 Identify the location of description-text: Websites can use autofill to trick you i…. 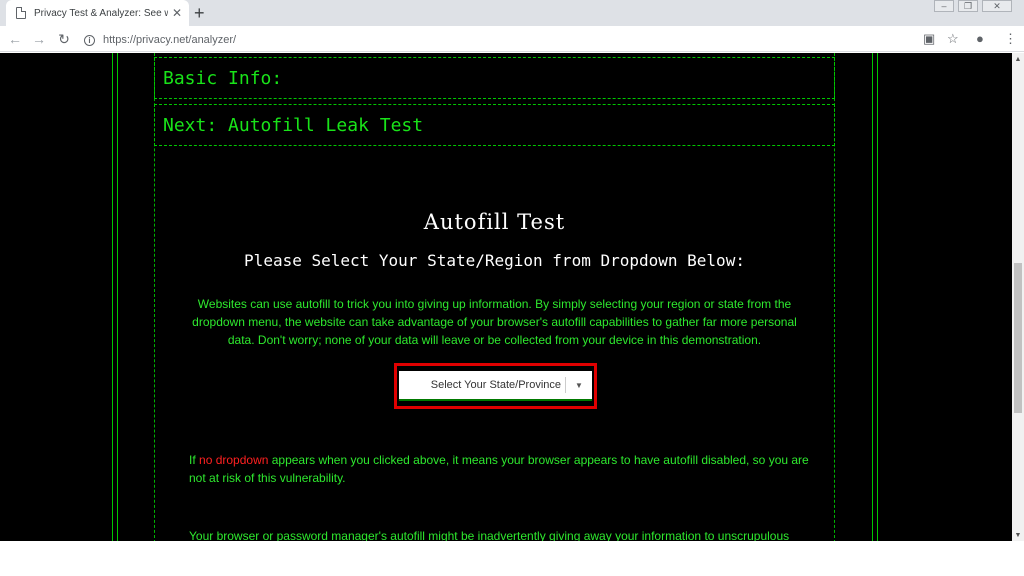
(494, 322).